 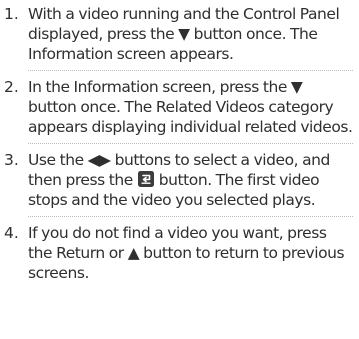 I want to click on step-number: 2., so click(x=11, y=87).